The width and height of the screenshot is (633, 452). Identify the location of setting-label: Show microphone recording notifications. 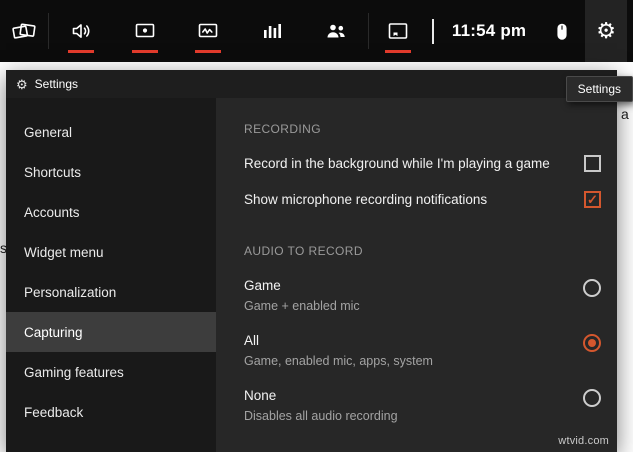
(366, 199).